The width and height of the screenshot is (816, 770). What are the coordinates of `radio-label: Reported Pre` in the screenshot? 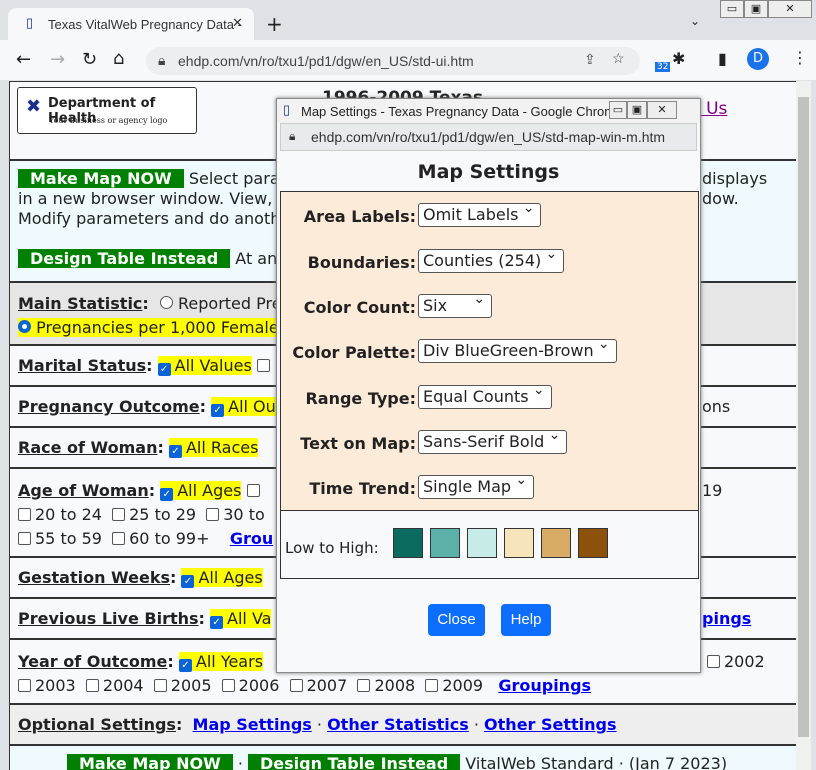 It's located at (230, 303).